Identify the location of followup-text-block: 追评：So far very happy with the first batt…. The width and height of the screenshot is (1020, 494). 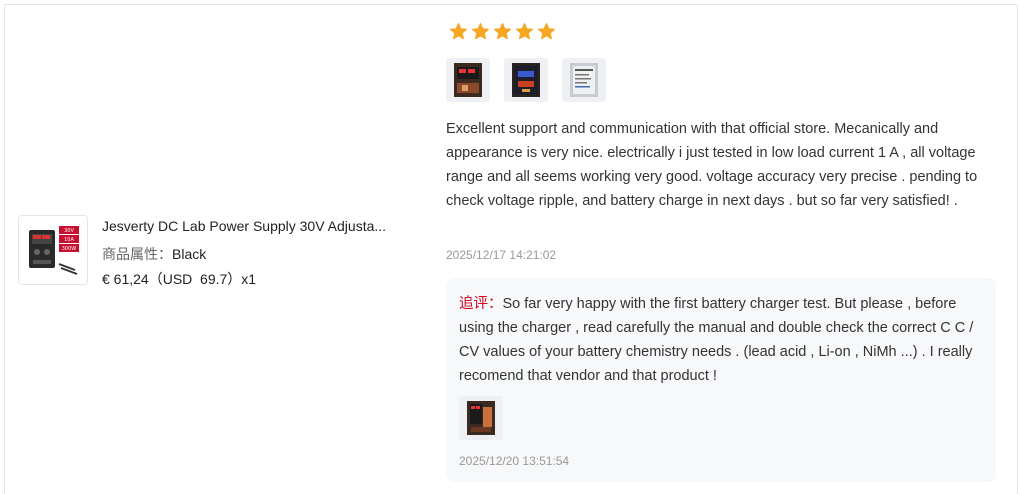
(724, 340).